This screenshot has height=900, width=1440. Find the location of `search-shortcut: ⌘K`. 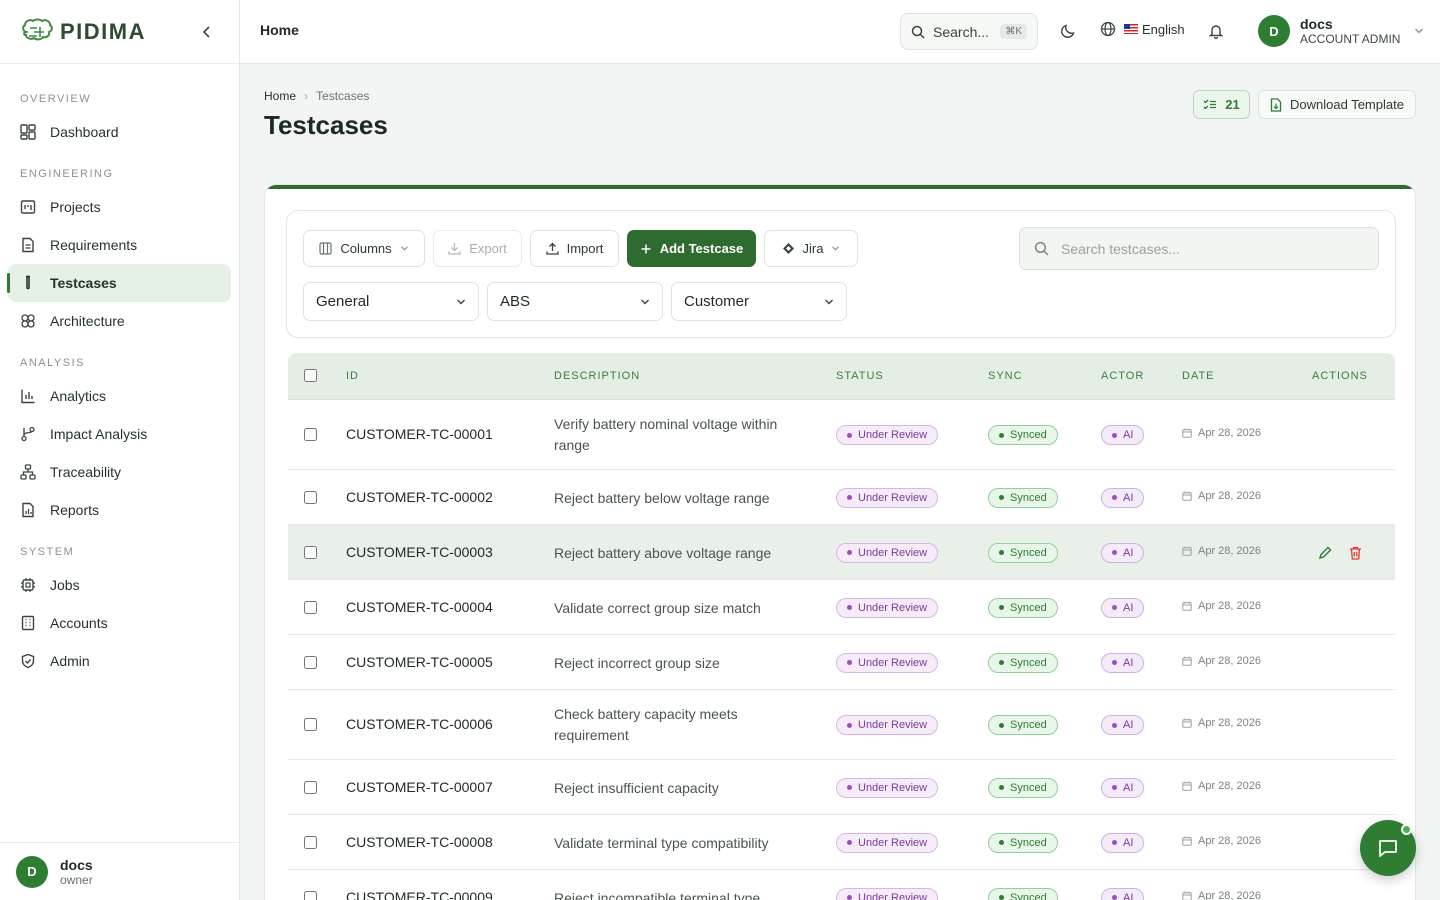

search-shortcut: ⌘K is located at coordinates (1013, 31).